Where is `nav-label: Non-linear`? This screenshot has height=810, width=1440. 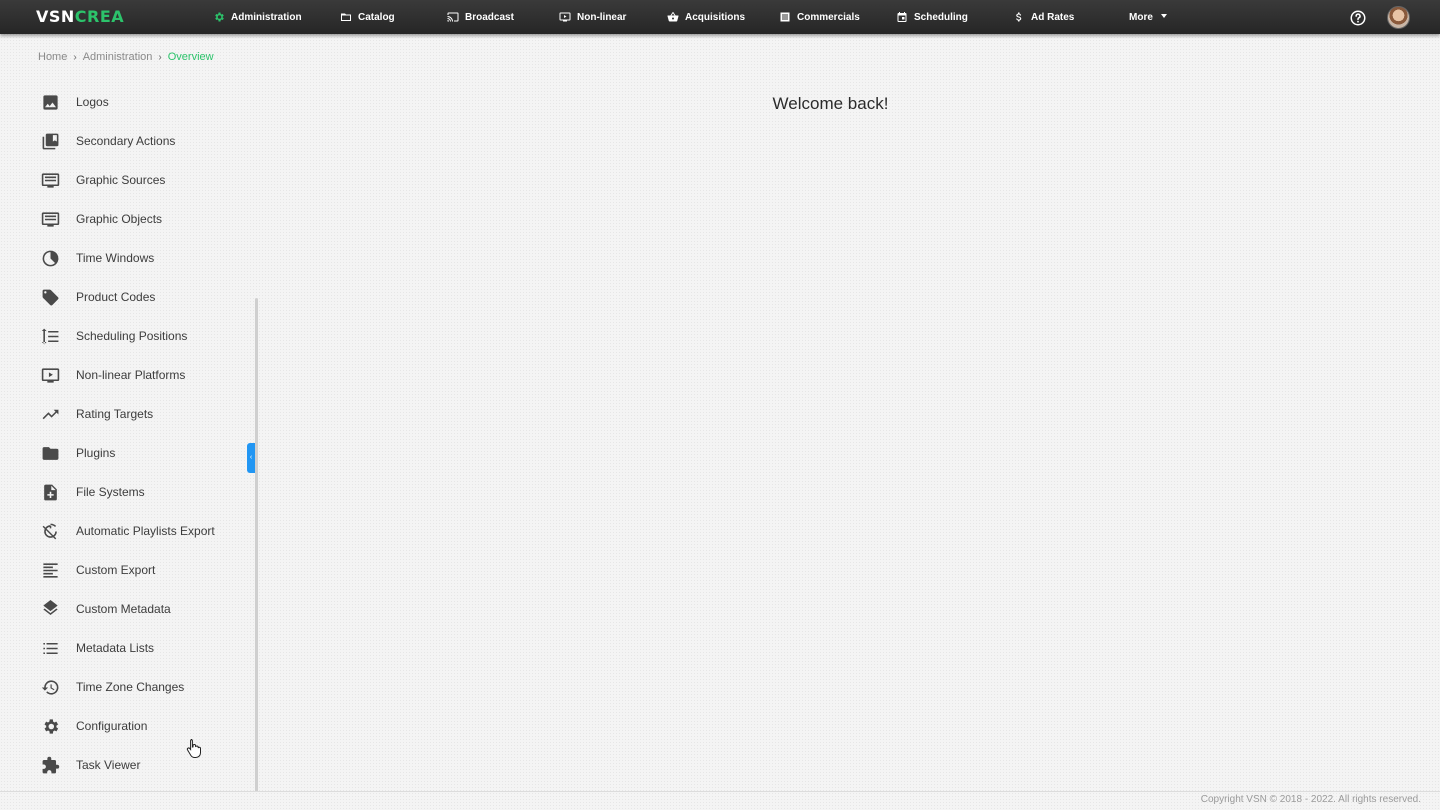
nav-label: Non-linear is located at coordinates (602, 17).